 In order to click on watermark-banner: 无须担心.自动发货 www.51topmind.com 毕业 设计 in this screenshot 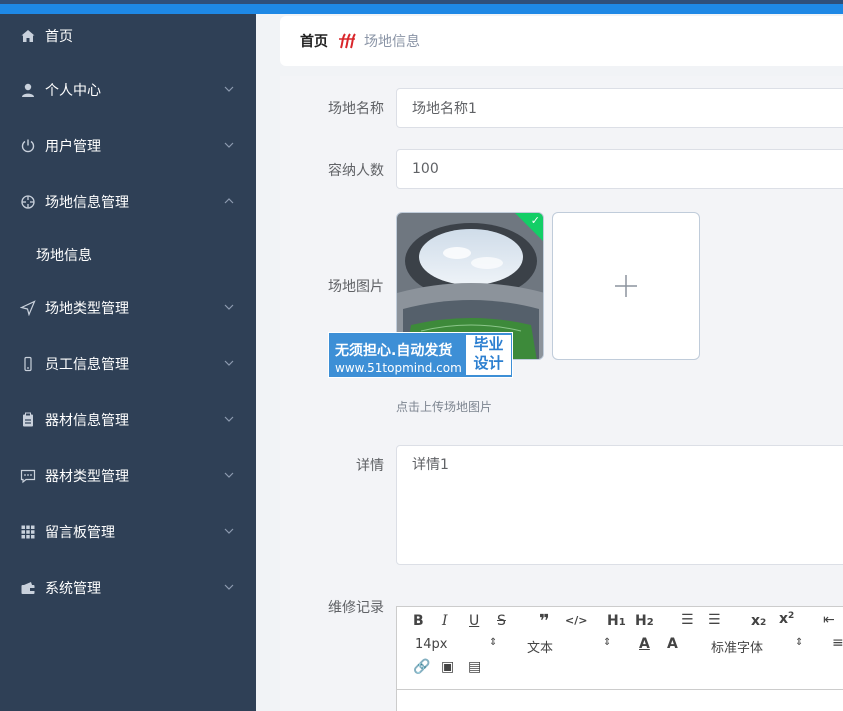, I will do `click(420, 355)`.